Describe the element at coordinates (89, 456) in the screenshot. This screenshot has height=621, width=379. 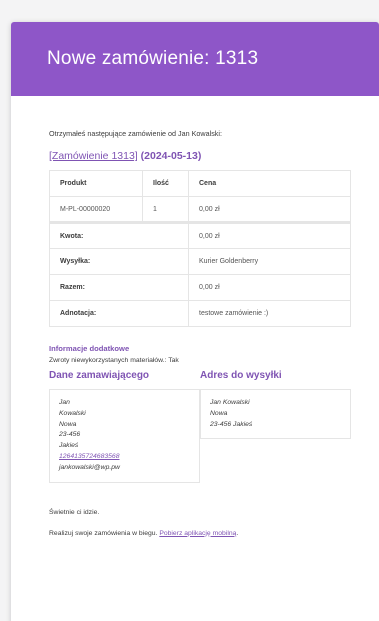
I see `billing-phone-link: 1264135724683568` at that location.